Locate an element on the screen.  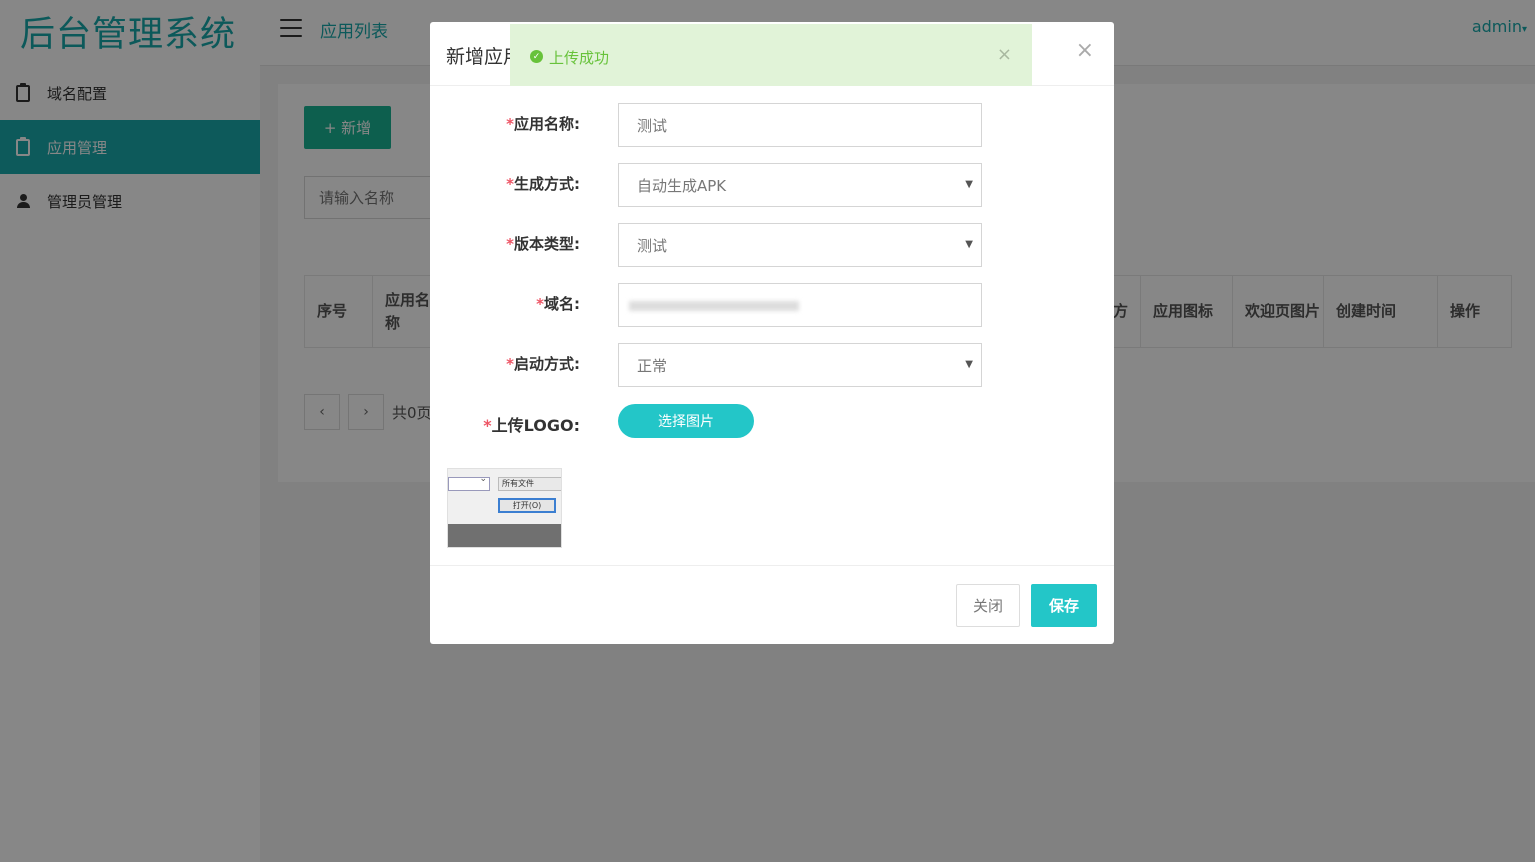
toast-message: 上传成功 is located at coordinates (579, 58).